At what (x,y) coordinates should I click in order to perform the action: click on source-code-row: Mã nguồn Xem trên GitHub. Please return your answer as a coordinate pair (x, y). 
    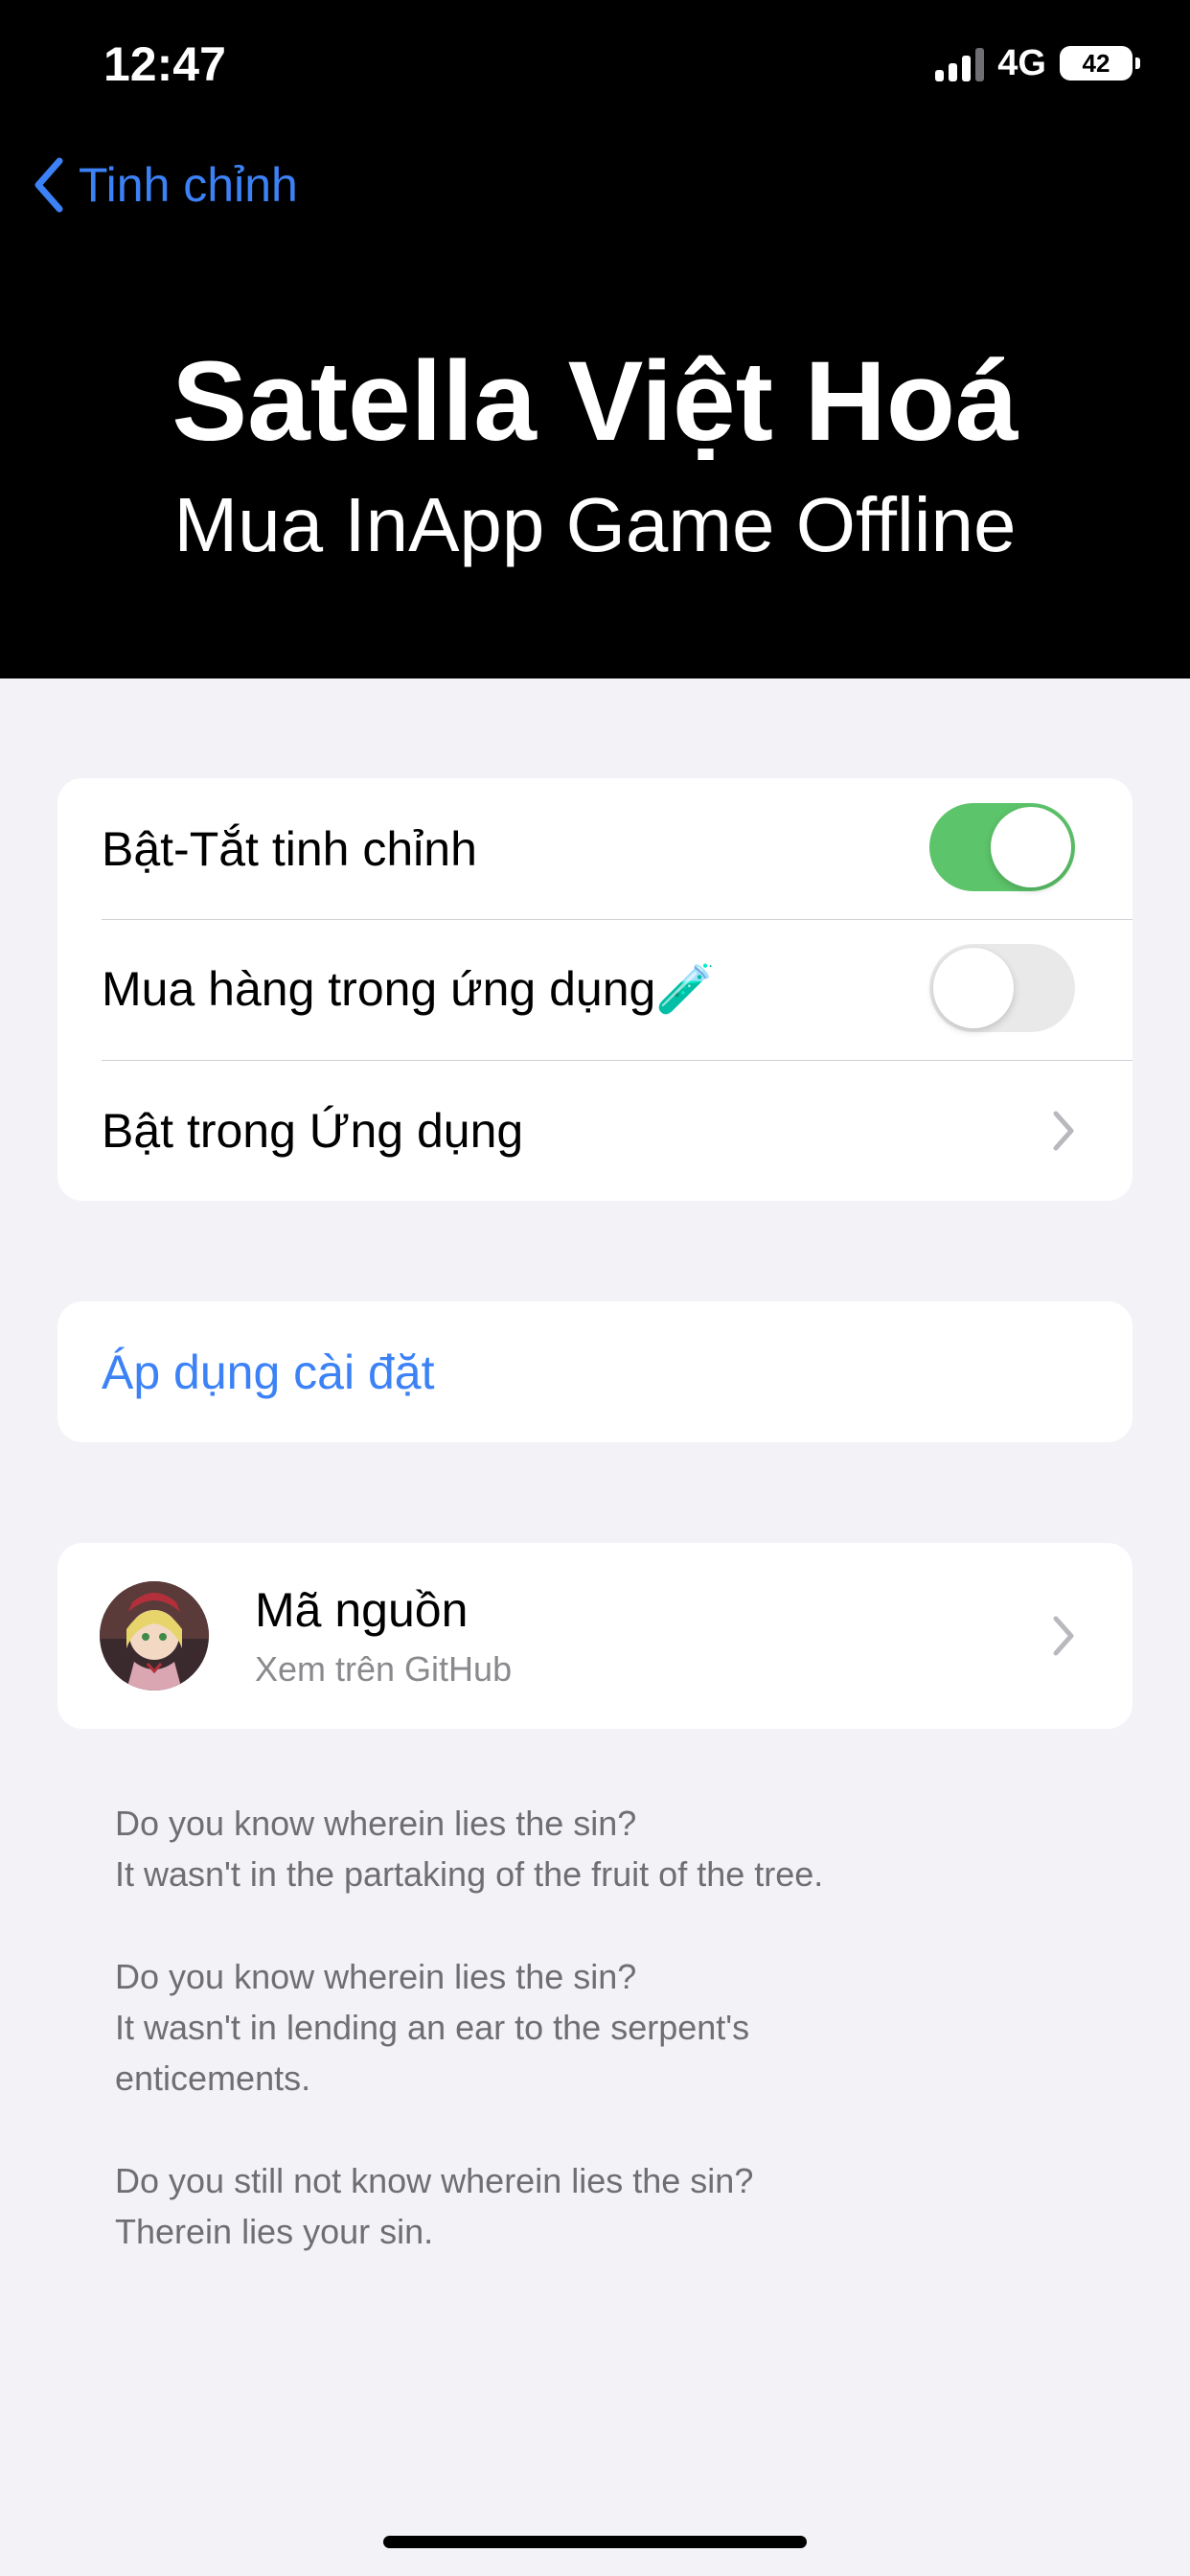
    Looking at the image, I should click on (595, 1636).